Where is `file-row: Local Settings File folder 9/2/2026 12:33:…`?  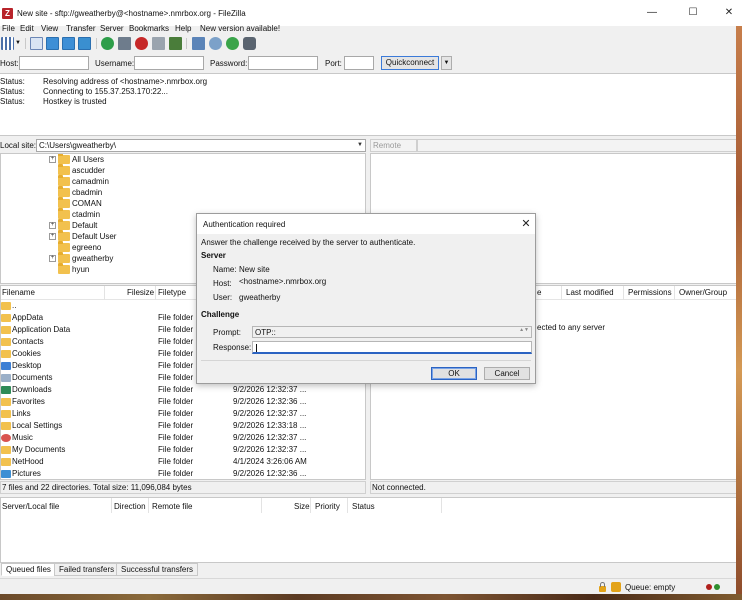 file-row: Local Settings File folder 9/2/2026 12:33:… is located at coordinates (183, 426).